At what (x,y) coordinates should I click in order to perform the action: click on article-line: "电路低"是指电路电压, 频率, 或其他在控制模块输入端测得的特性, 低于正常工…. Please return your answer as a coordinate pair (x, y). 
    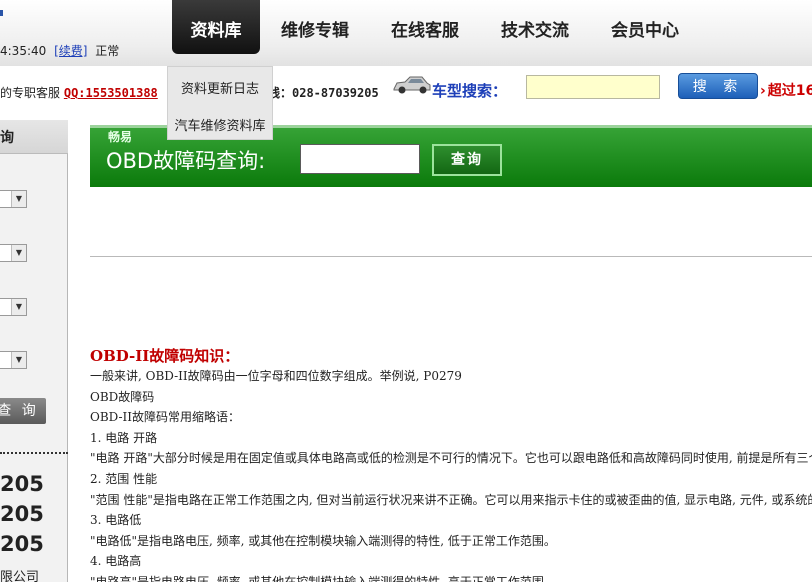
    Looking at the image, I should click on (323, 540).